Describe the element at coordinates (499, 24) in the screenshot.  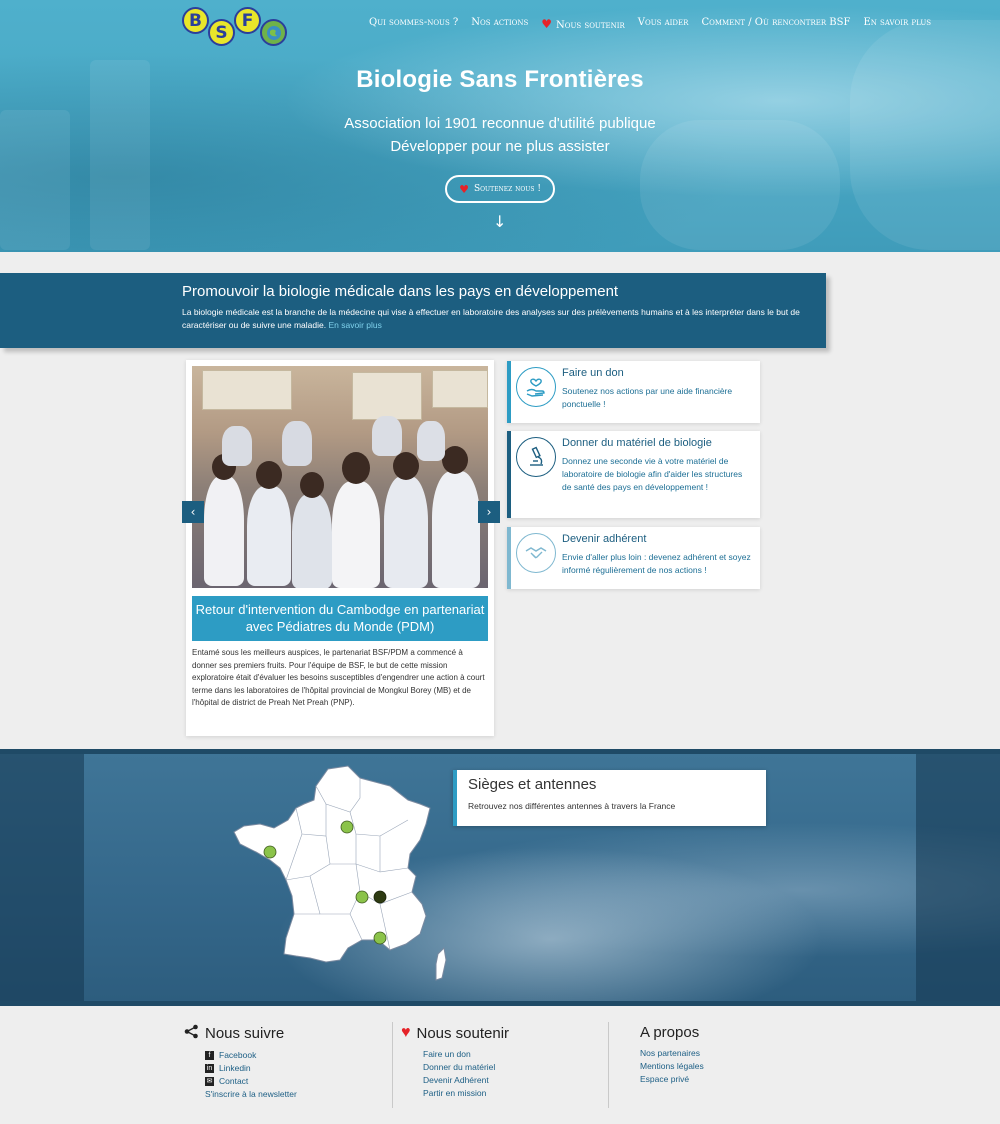
I see `nav-item-actions: Nos actions` at that location.